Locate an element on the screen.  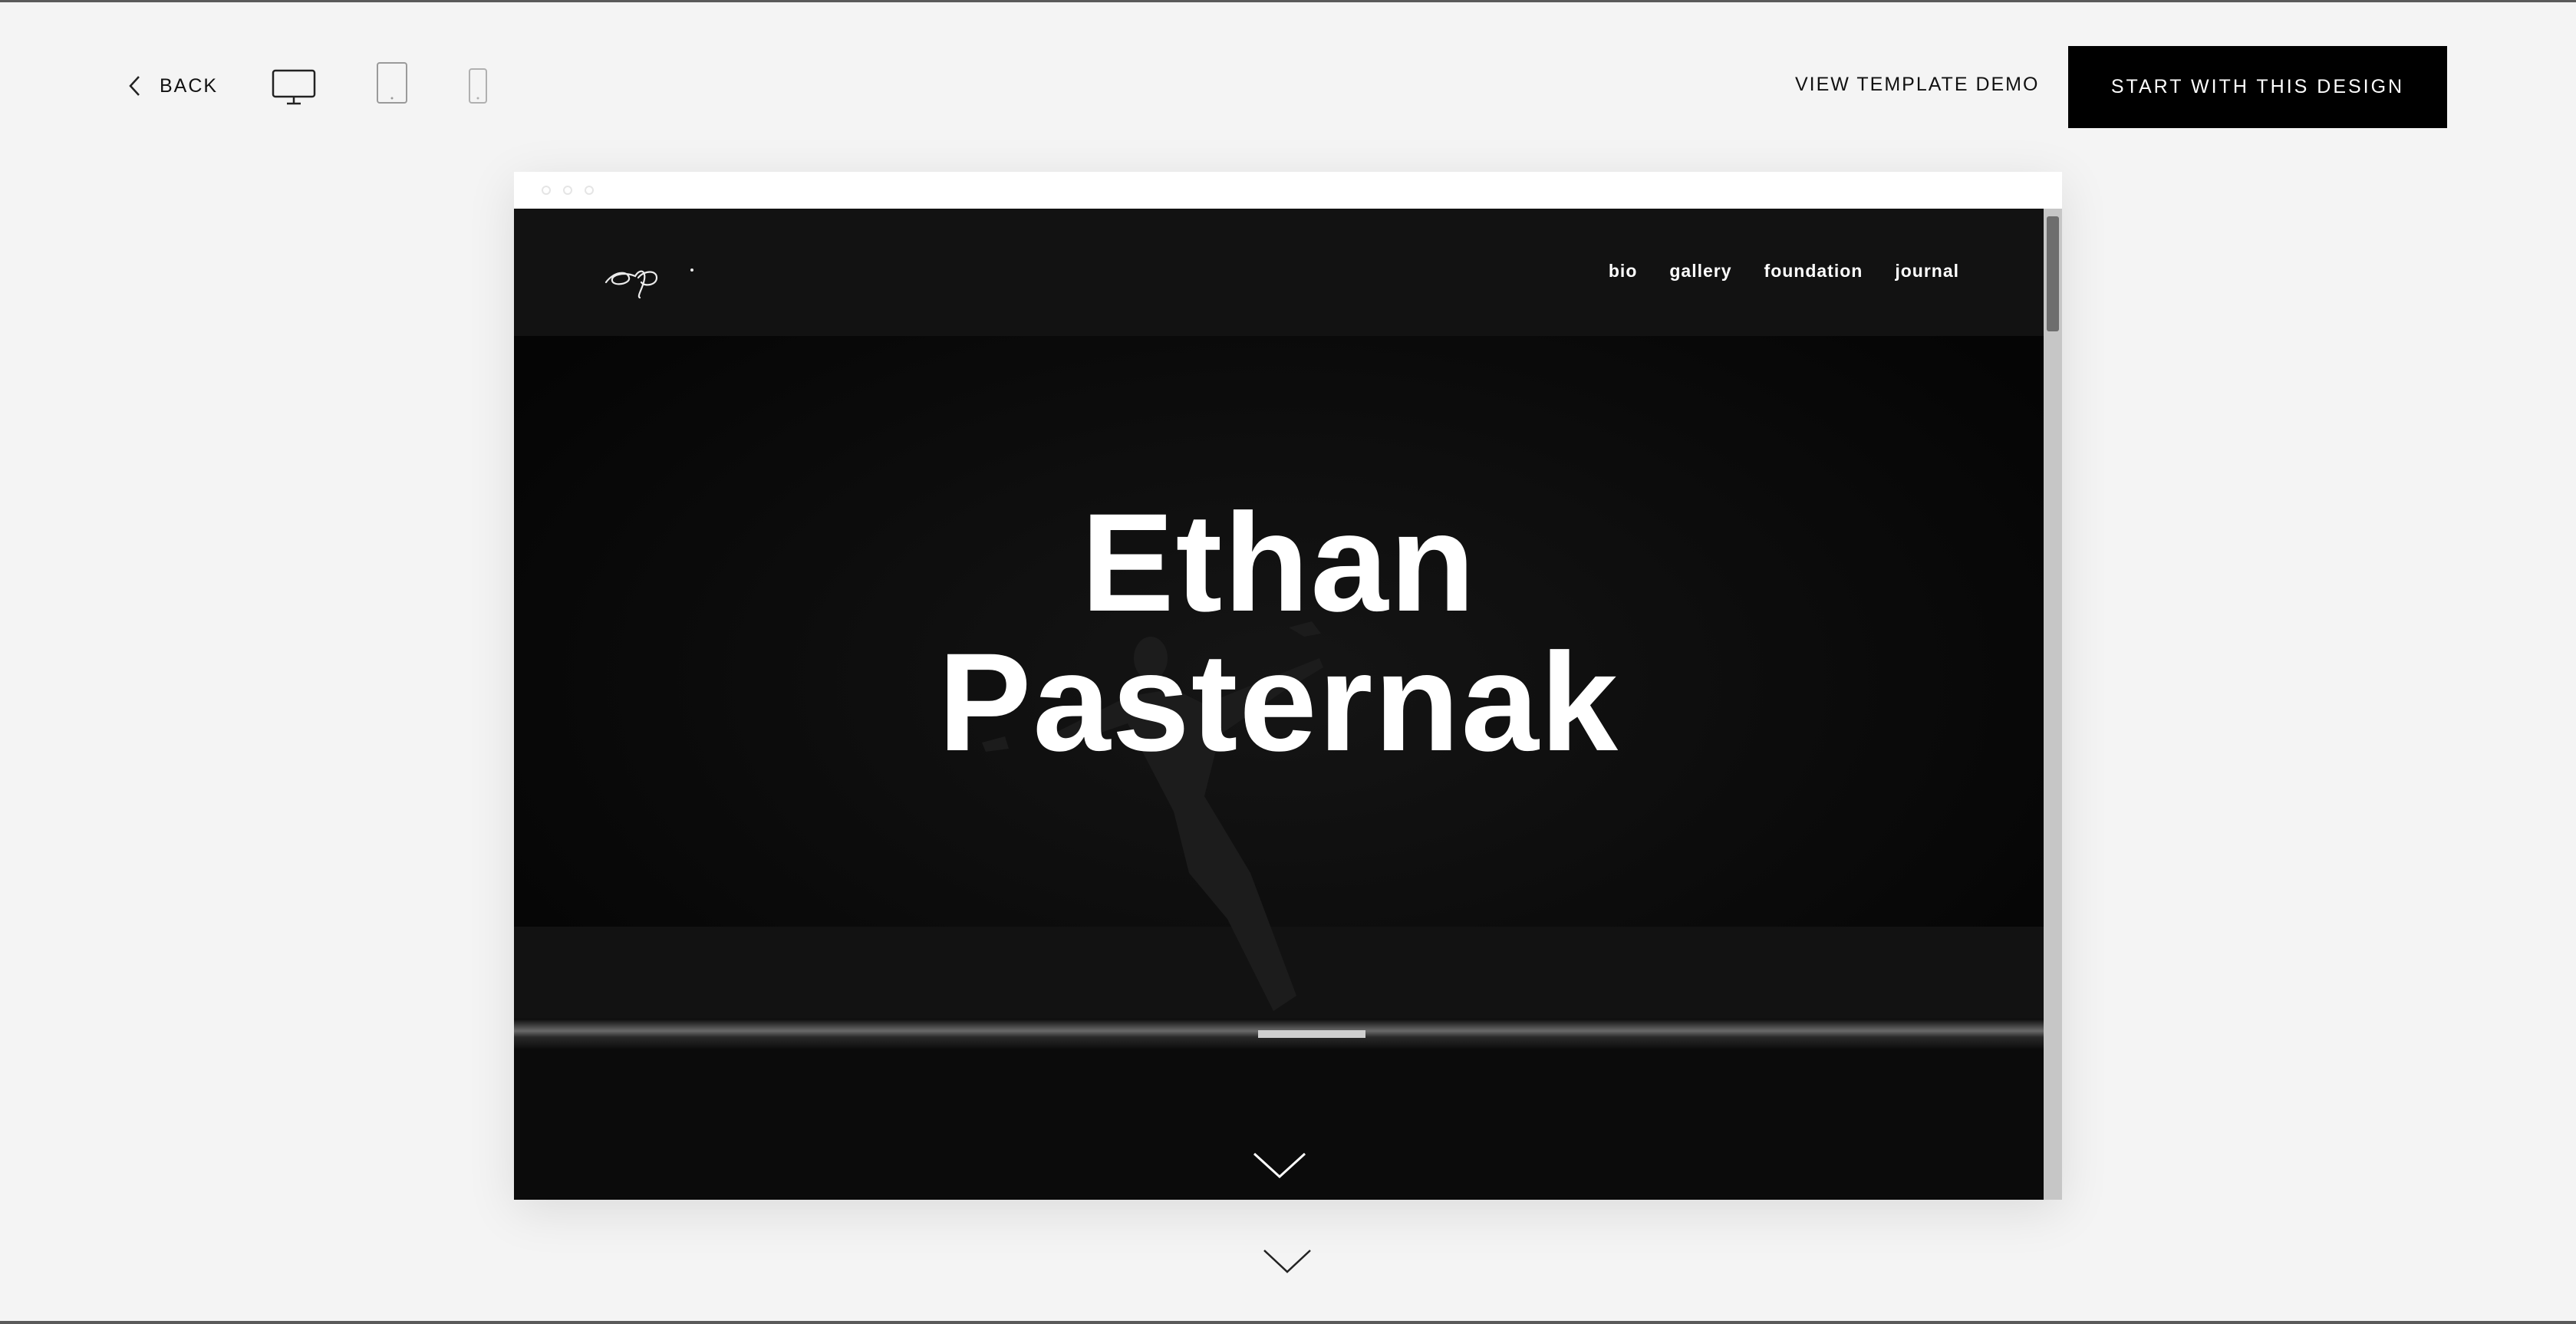
browser-chrome is located at coordinates (1288, 190).